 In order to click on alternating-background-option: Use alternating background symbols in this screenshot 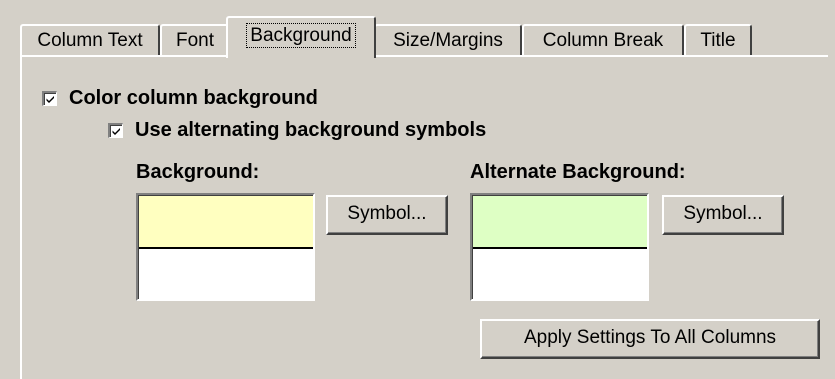, I will do `click(297, 130)`.